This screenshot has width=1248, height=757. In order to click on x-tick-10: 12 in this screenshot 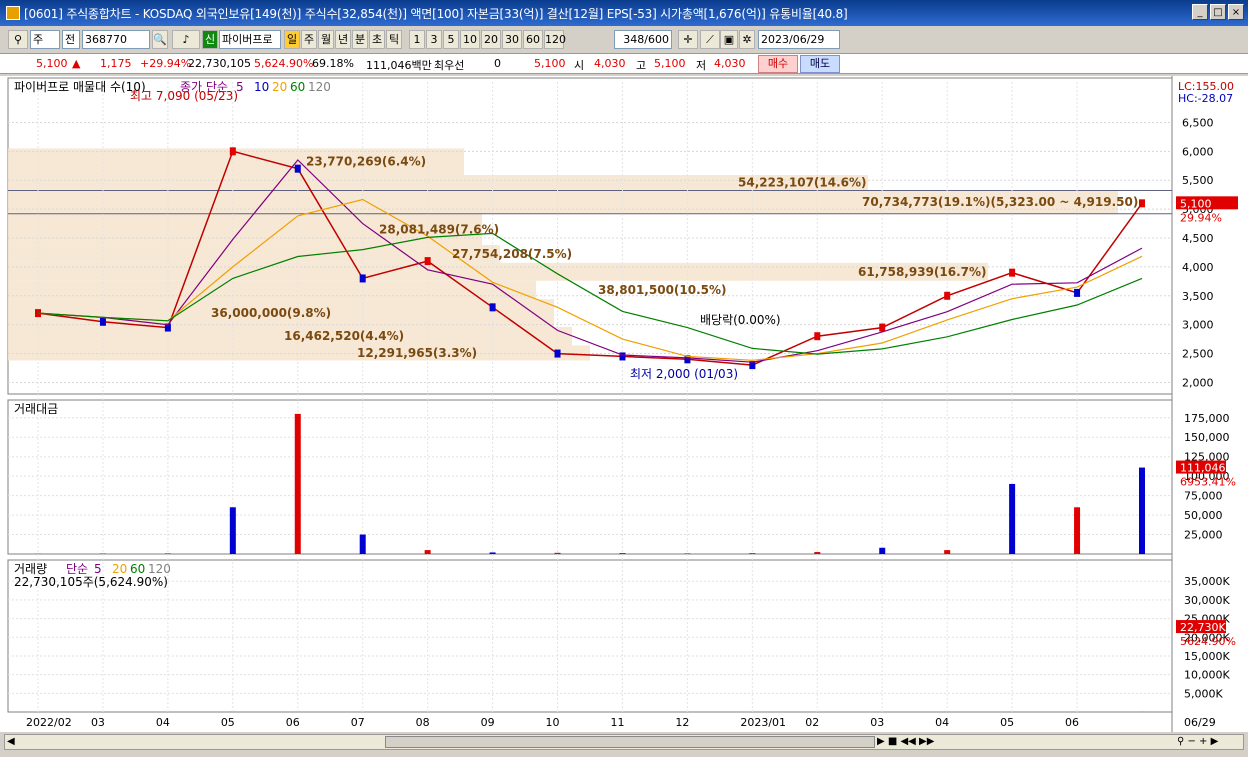, I will do `click(682, 722)`.